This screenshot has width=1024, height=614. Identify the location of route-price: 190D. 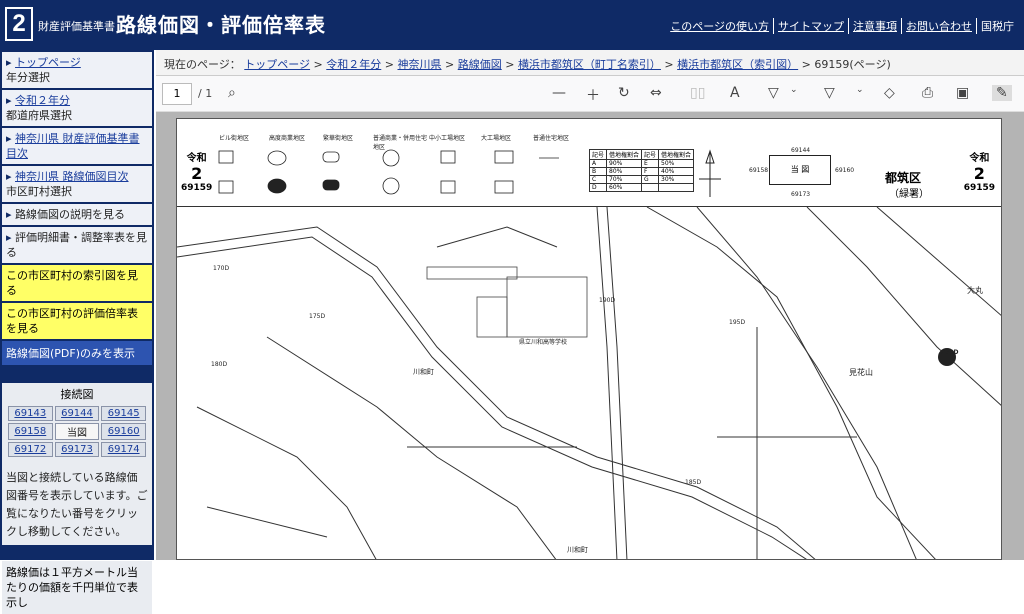
(607, 300).